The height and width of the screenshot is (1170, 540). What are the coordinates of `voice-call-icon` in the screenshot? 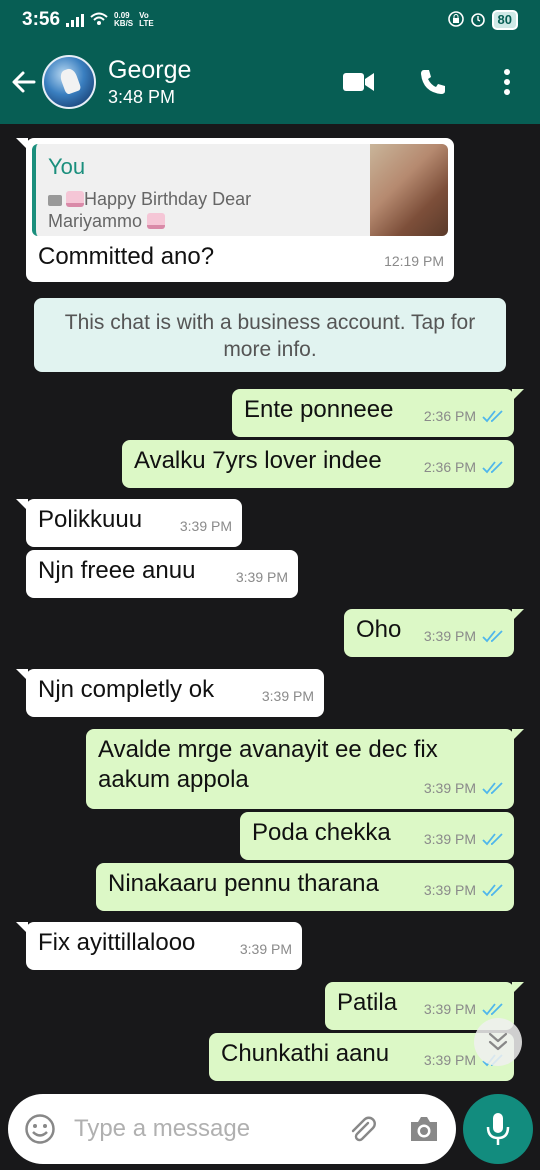 It's located at (433, 82).